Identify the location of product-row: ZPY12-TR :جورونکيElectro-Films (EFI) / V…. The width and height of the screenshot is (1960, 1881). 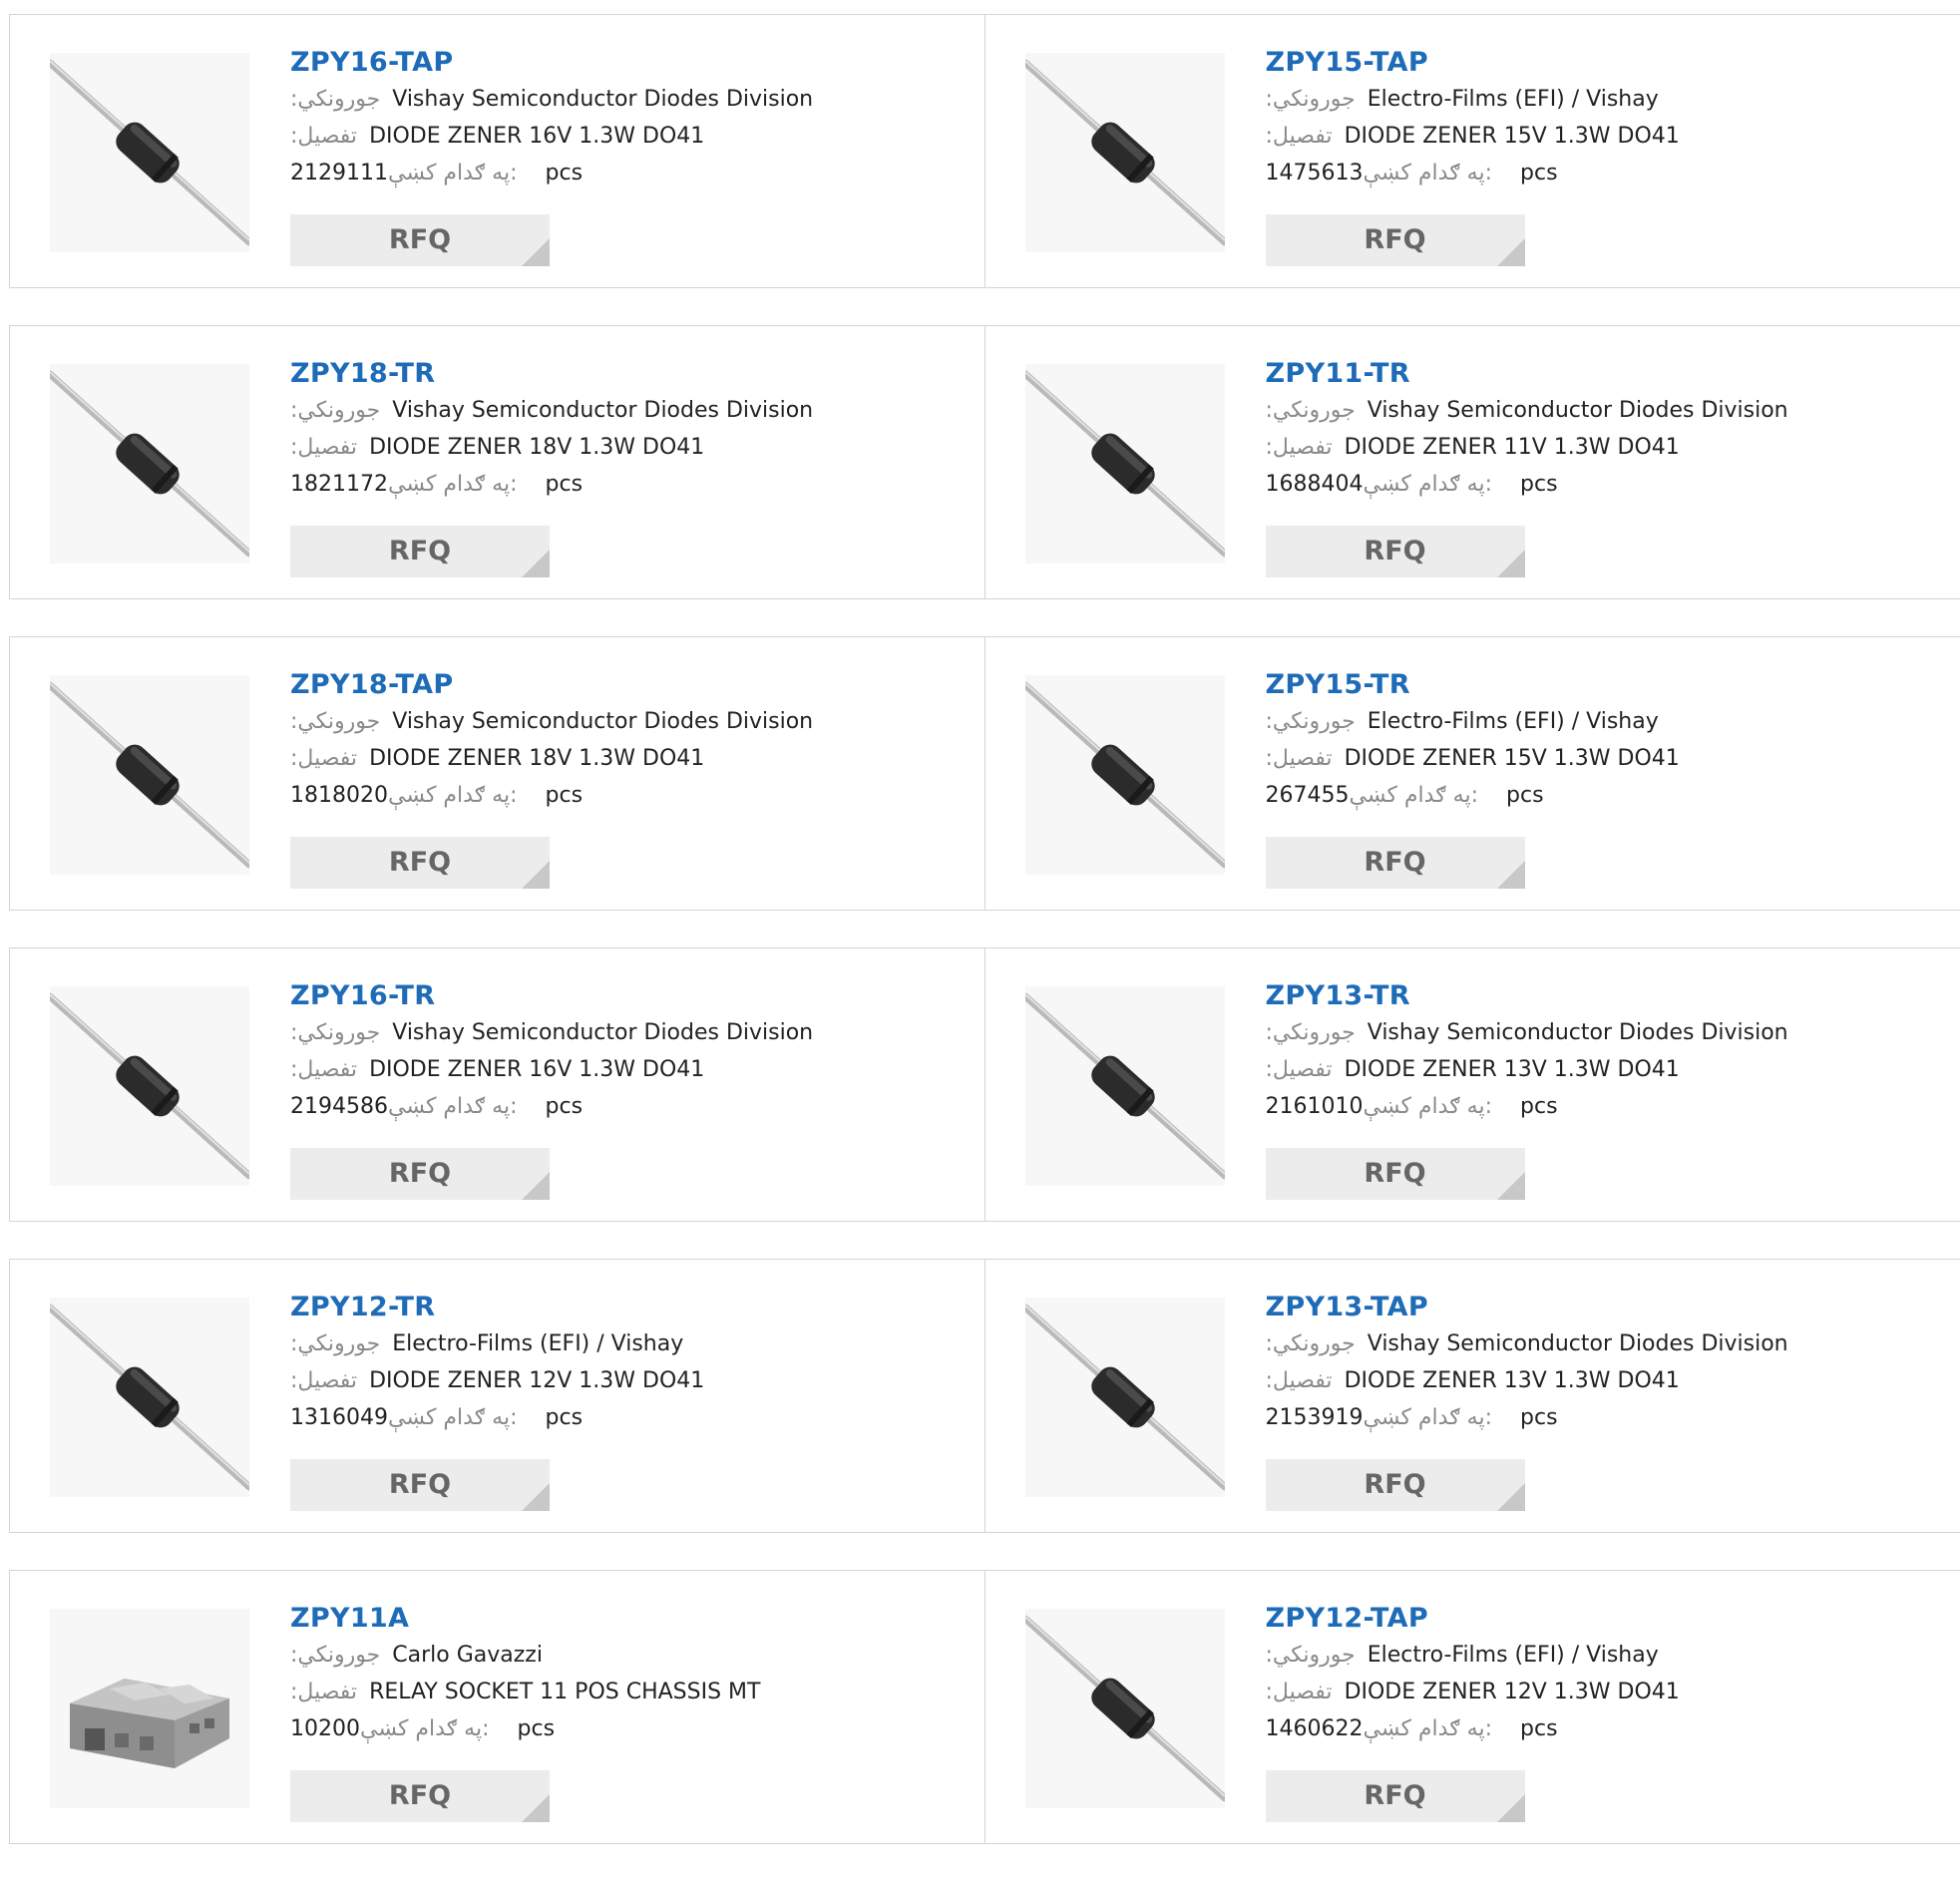
(985, 1396).